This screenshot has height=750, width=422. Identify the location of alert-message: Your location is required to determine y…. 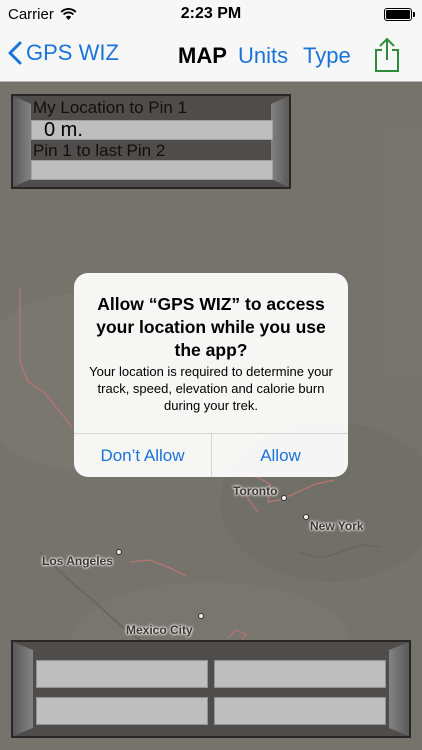
(211, 388).